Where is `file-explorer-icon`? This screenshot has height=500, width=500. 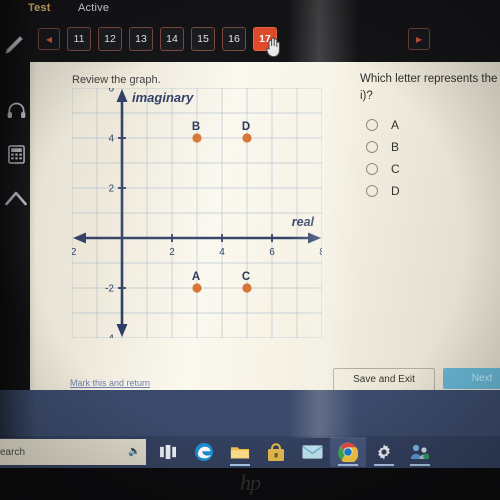
file-explorer-icon is located at coordinates (240, 452).